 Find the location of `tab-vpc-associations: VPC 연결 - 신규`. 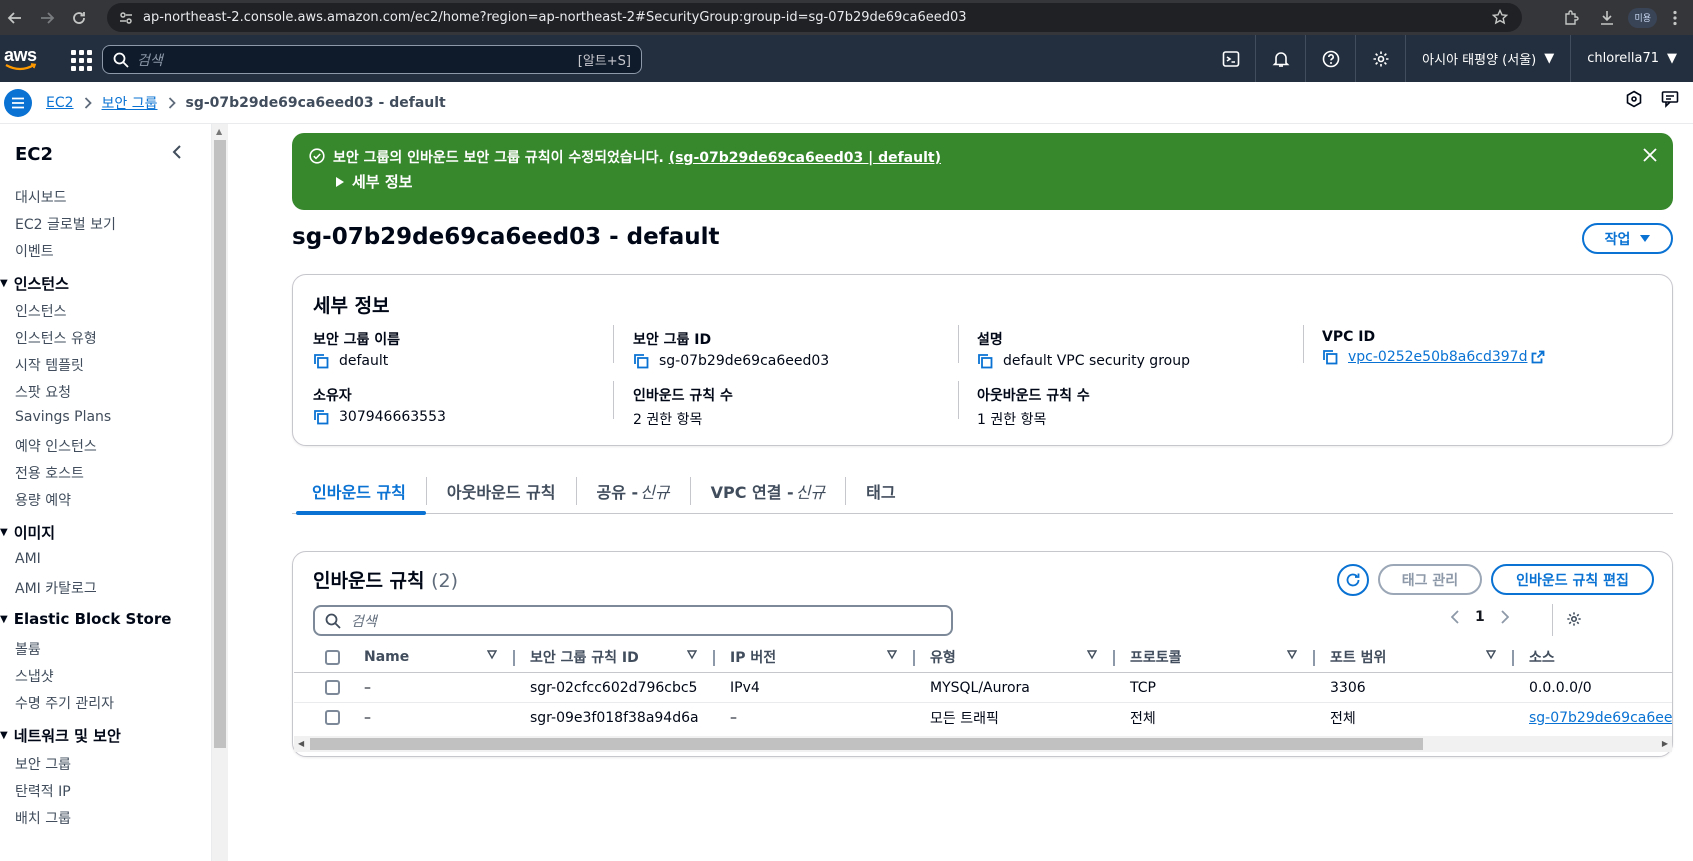

tab-vpc-associations: VPC 연결 - 신규 is located at coordinates (768, 491).